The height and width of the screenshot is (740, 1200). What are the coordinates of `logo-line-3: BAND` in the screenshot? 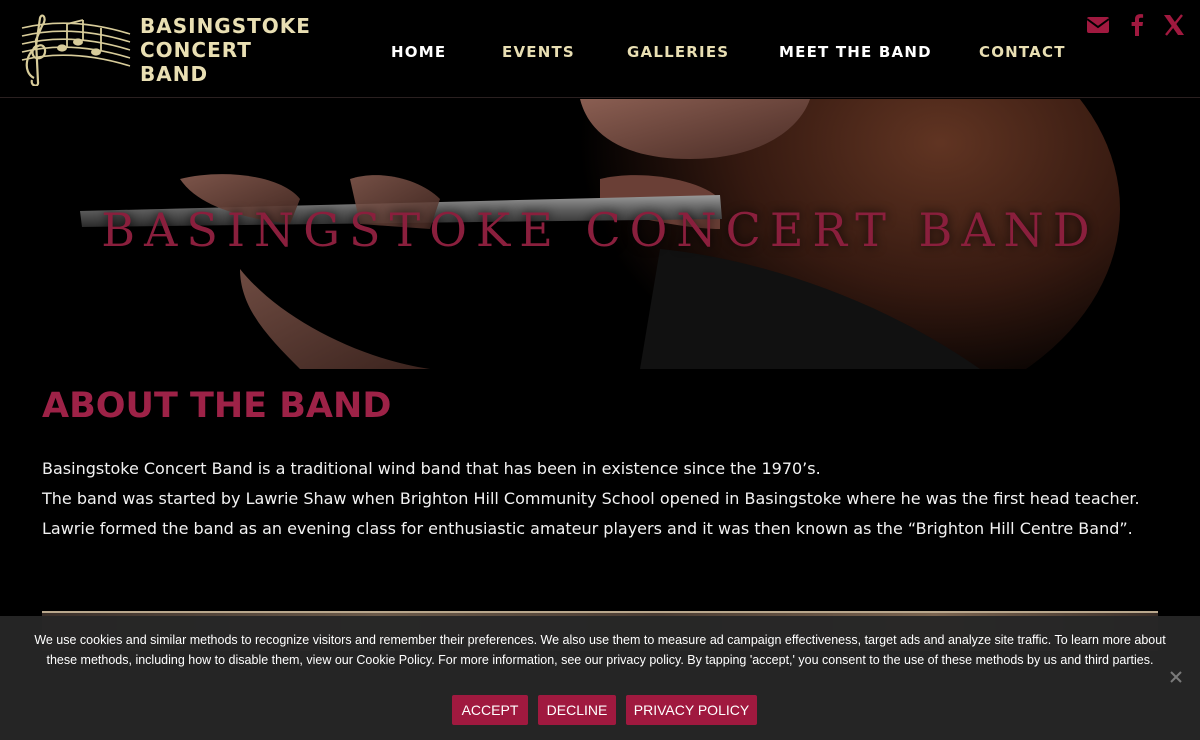 It's located at (174, 74).